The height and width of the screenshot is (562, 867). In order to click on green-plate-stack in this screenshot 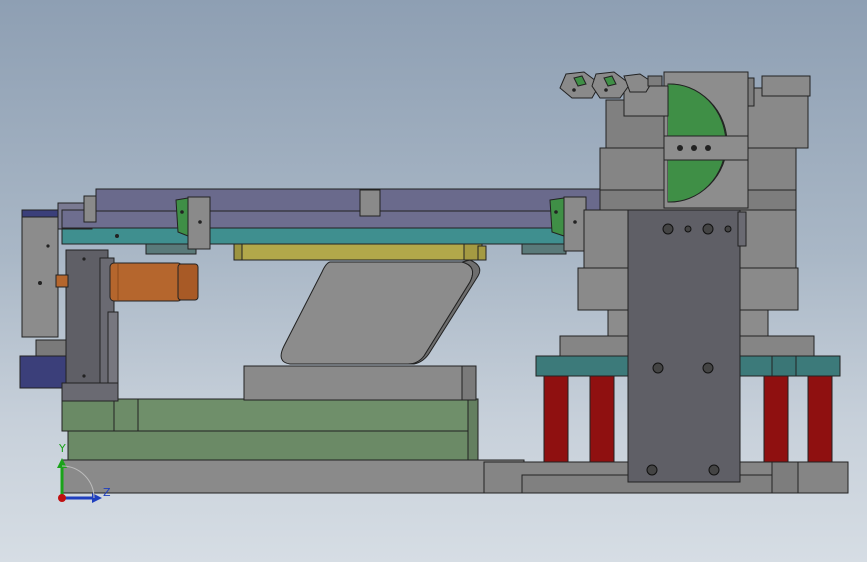, I will do `click(270, 429)`.